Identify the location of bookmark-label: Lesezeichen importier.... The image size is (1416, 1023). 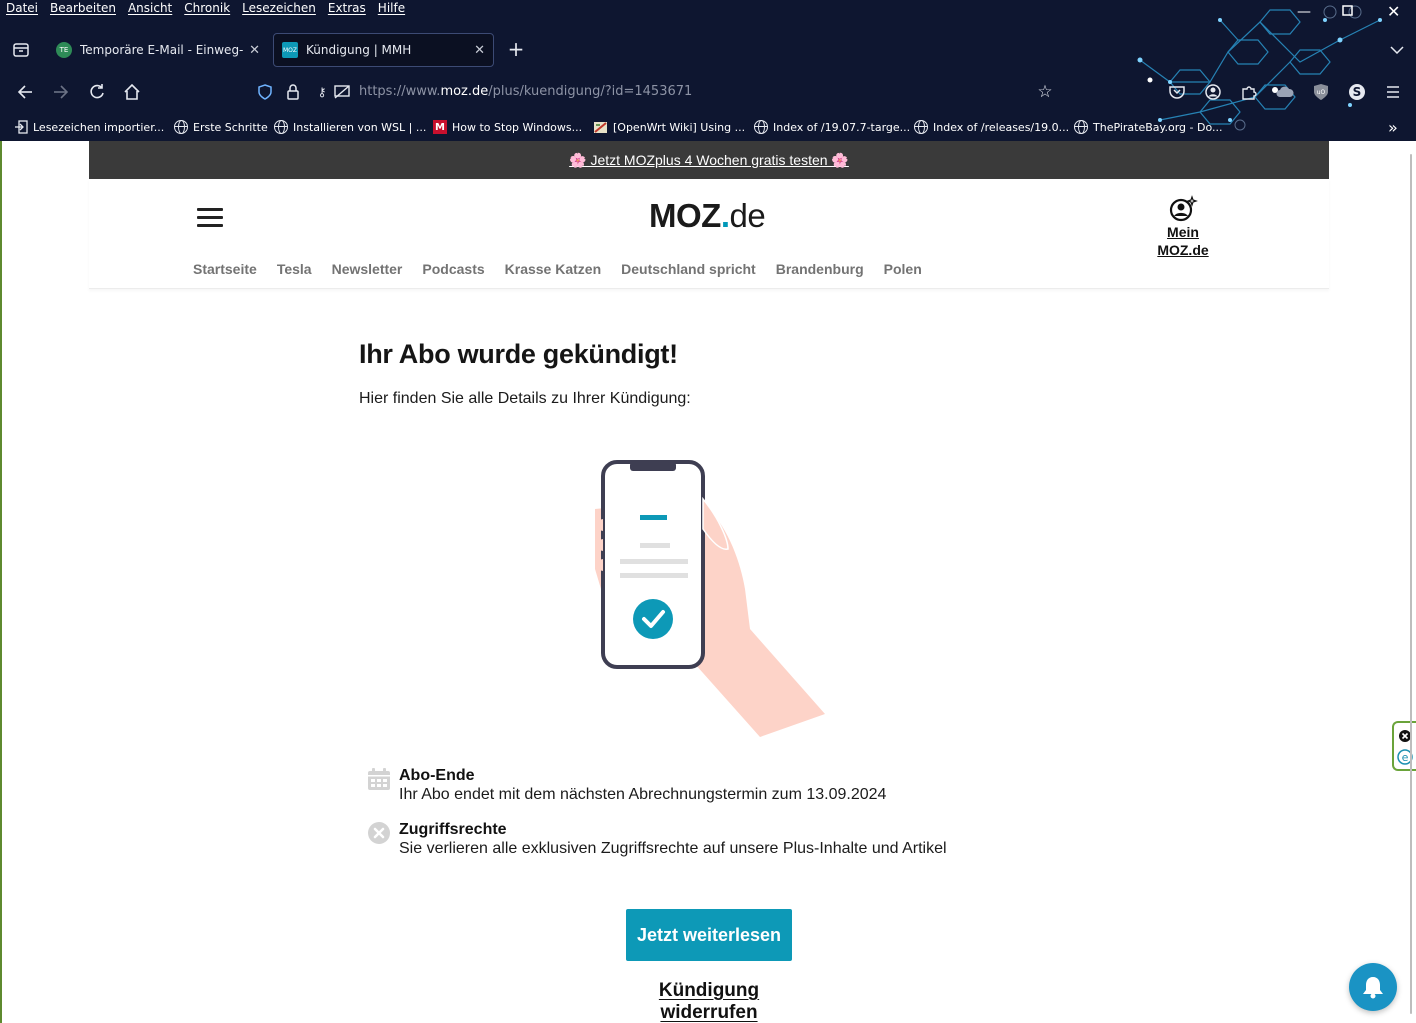
(99, 127).